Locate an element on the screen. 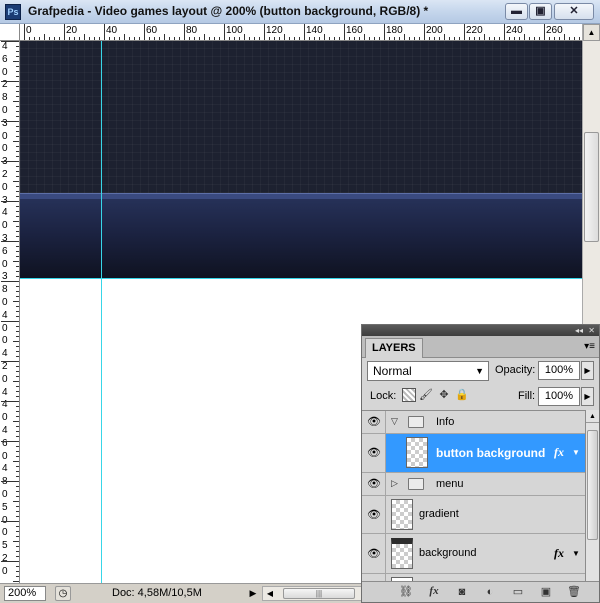  blend-mode-select: Normal ▼ is located at coordinates (428, 371).